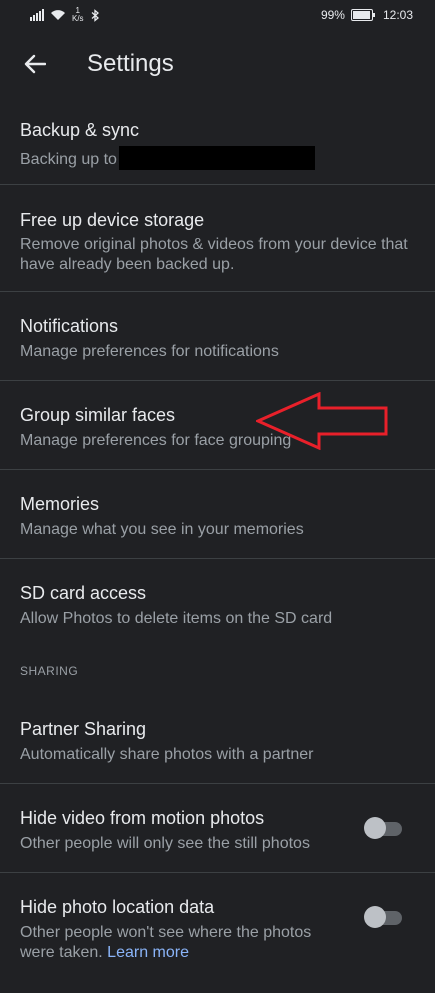  I want to click on learn-more-link: Learn more, so click(148, 952).